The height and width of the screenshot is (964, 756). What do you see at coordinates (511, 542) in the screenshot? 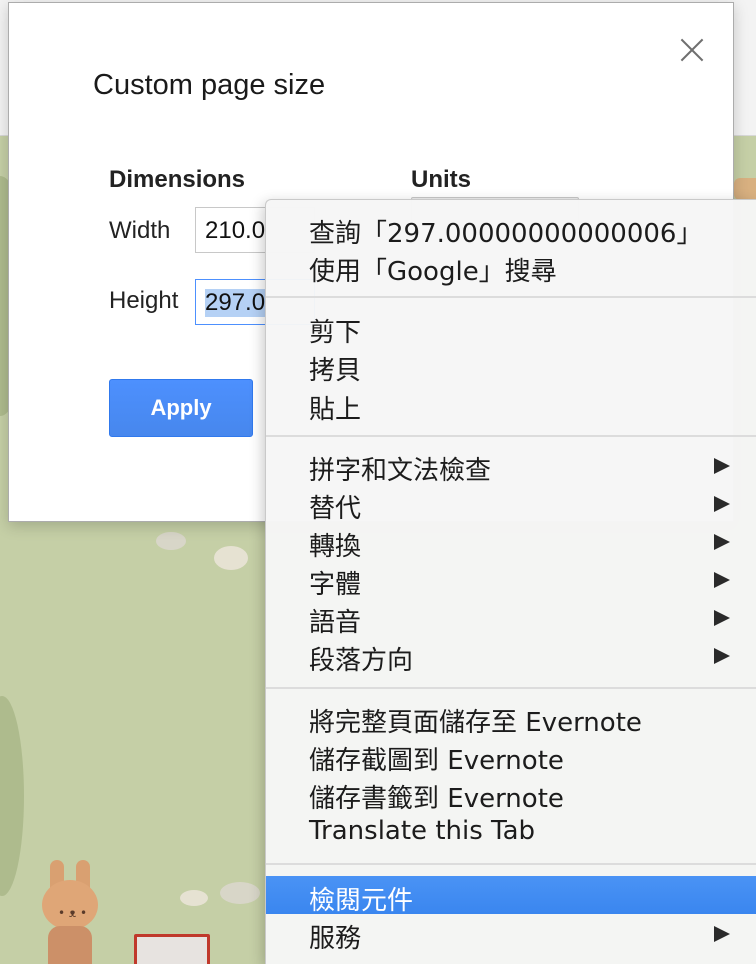
I see `menu-item-transformations: 轉換` at bounding box center [511, 542].